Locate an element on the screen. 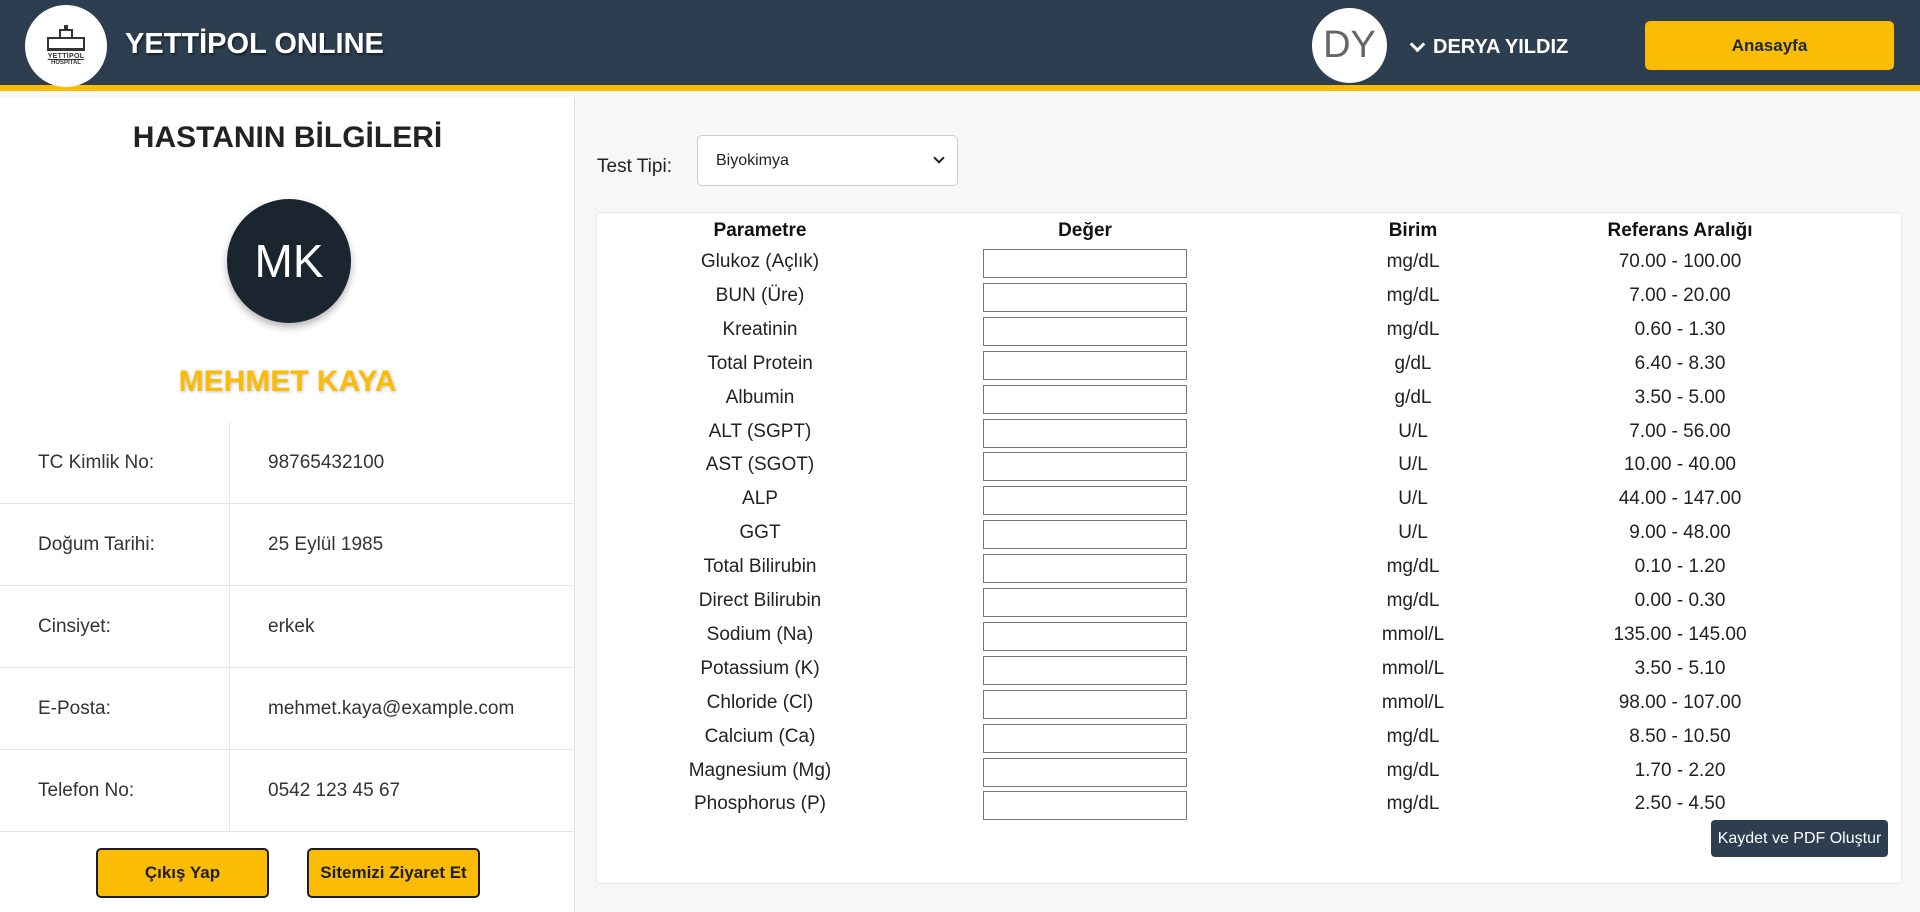 The height and width of the screenshot is (912, 1920). hospital-building-icon is located at coordinates (66, 37).